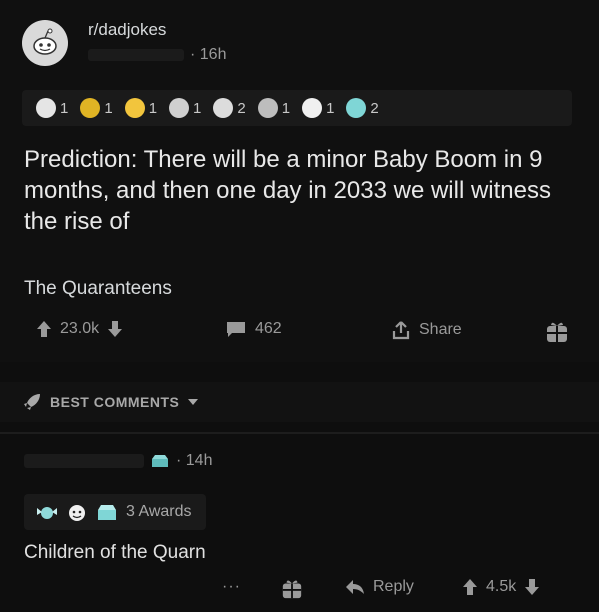 This screenshot has width=599, height=612. Describe the element at coordinates (223, 108) in the screenshot. I see `face-award-icon` at that location.